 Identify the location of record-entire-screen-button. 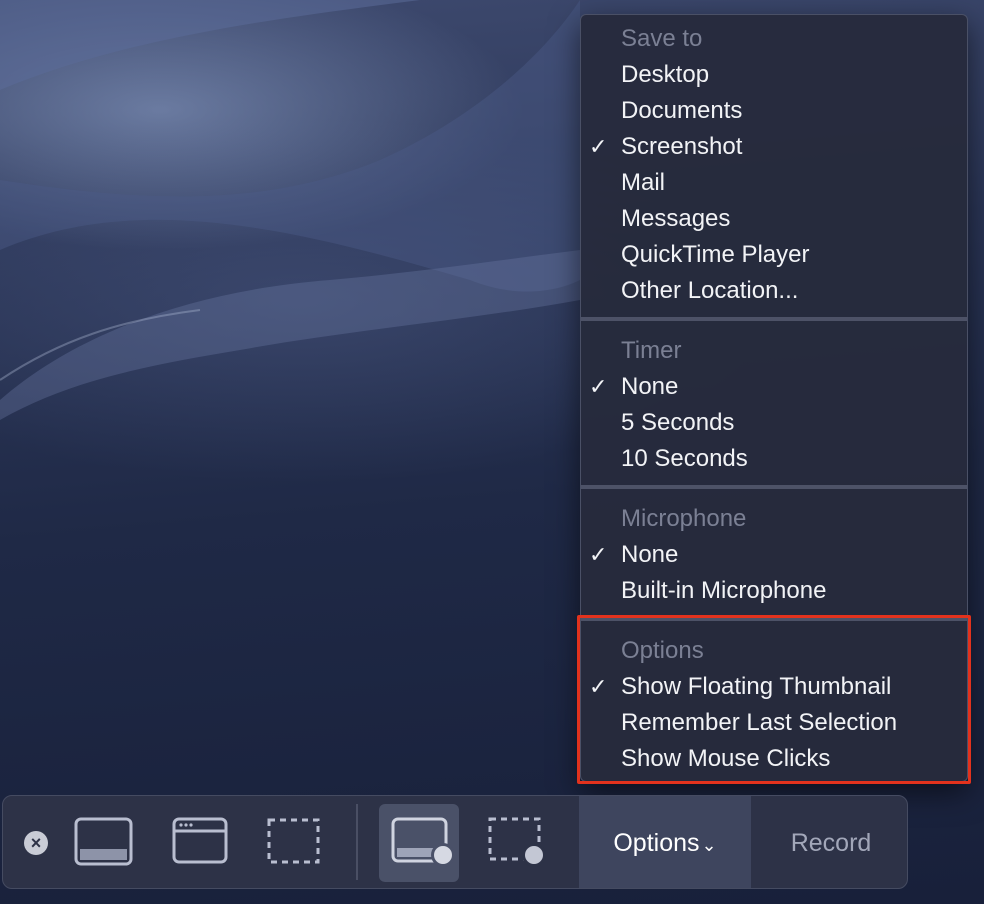
(420, 843).